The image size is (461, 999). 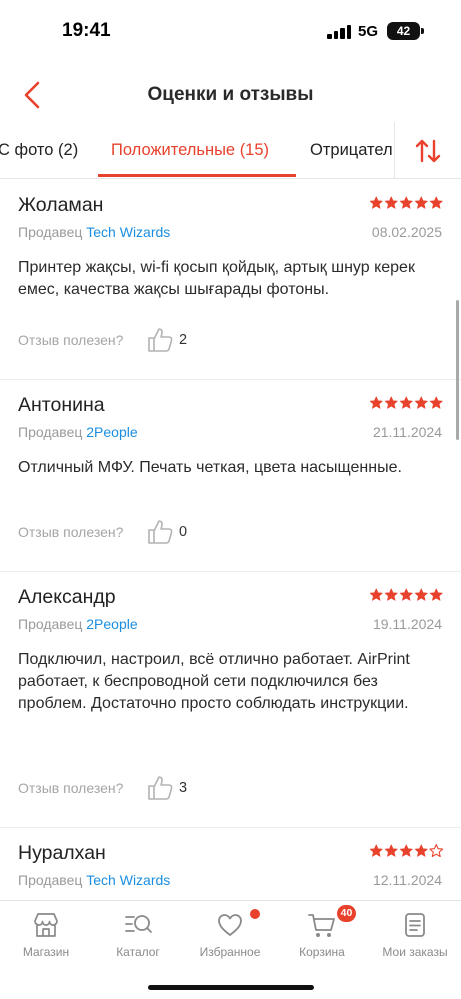 What do you see at coordinates (415, 938) in the screenshot?
I see `nav-my-orders: Мои заказы` at bounding box center [415, 938].